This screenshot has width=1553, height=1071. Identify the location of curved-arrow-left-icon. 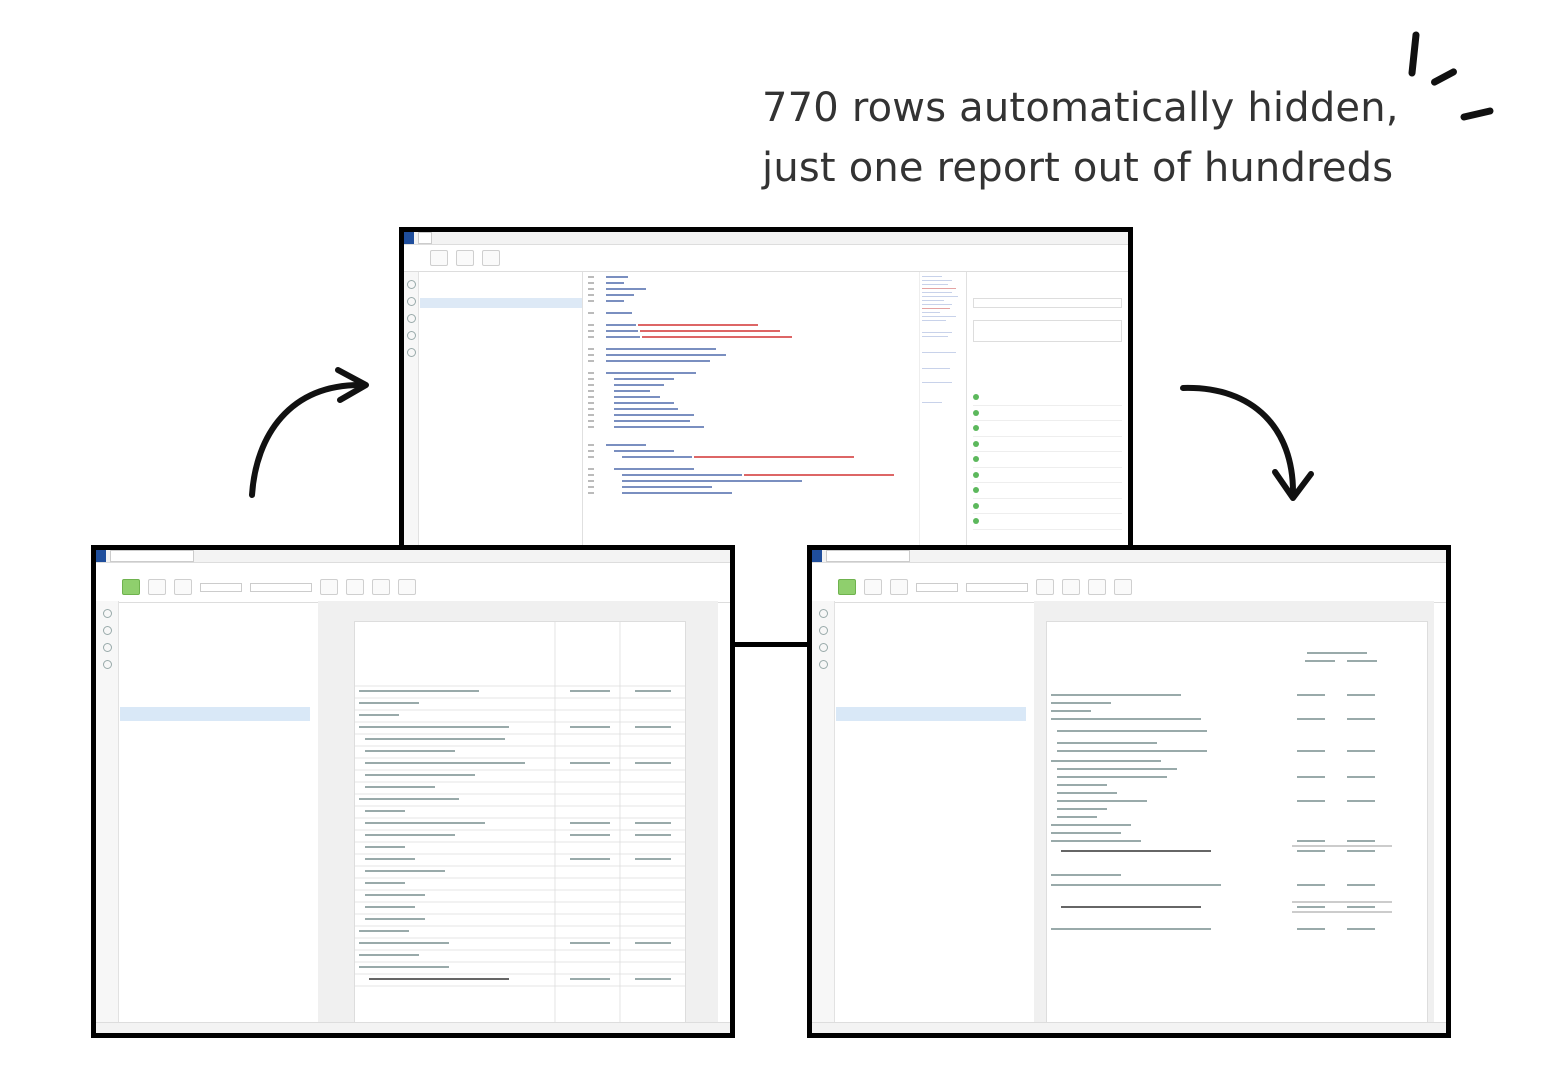
(309, 432).